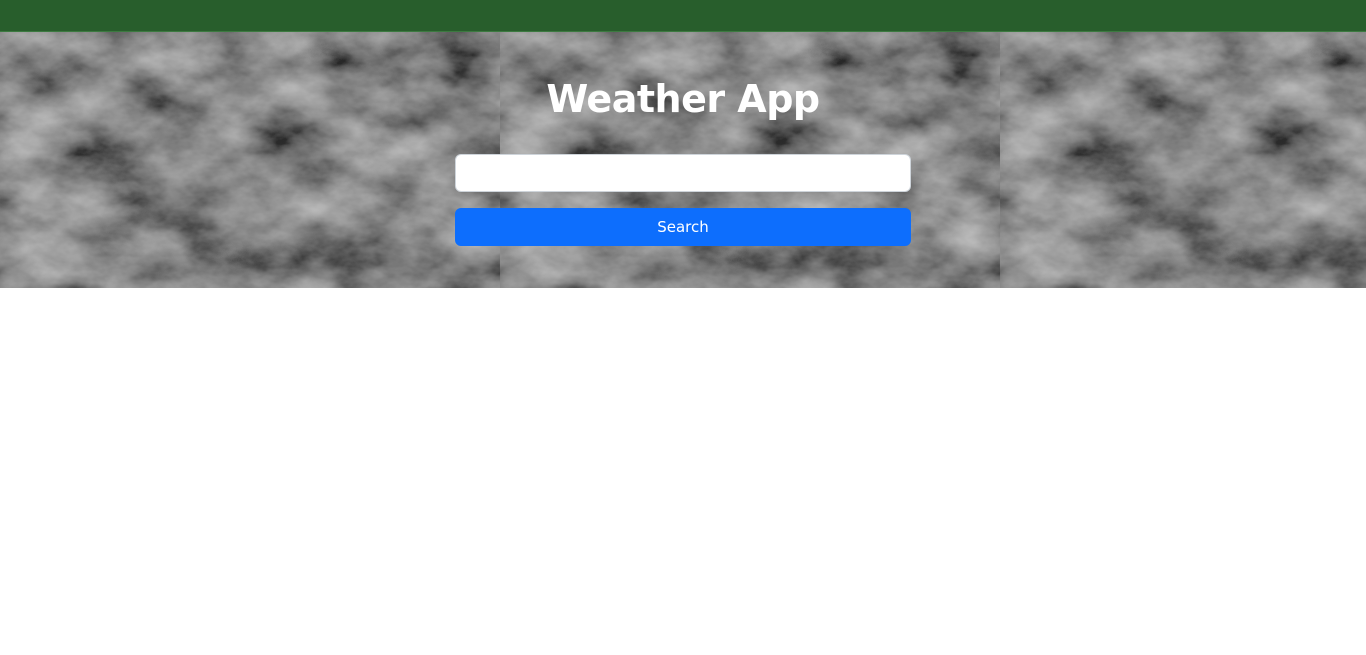  What do you see at coordinates (683, 173) in the screenshot?
I see `search-input` at bounding box center [683, 173].